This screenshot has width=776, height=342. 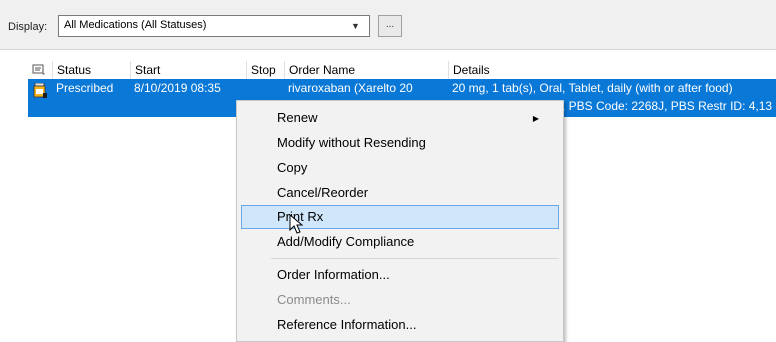 I want to click on display-filter-dropdown: All Medications (All Statuses) ▼, so click(x=214, y=26).